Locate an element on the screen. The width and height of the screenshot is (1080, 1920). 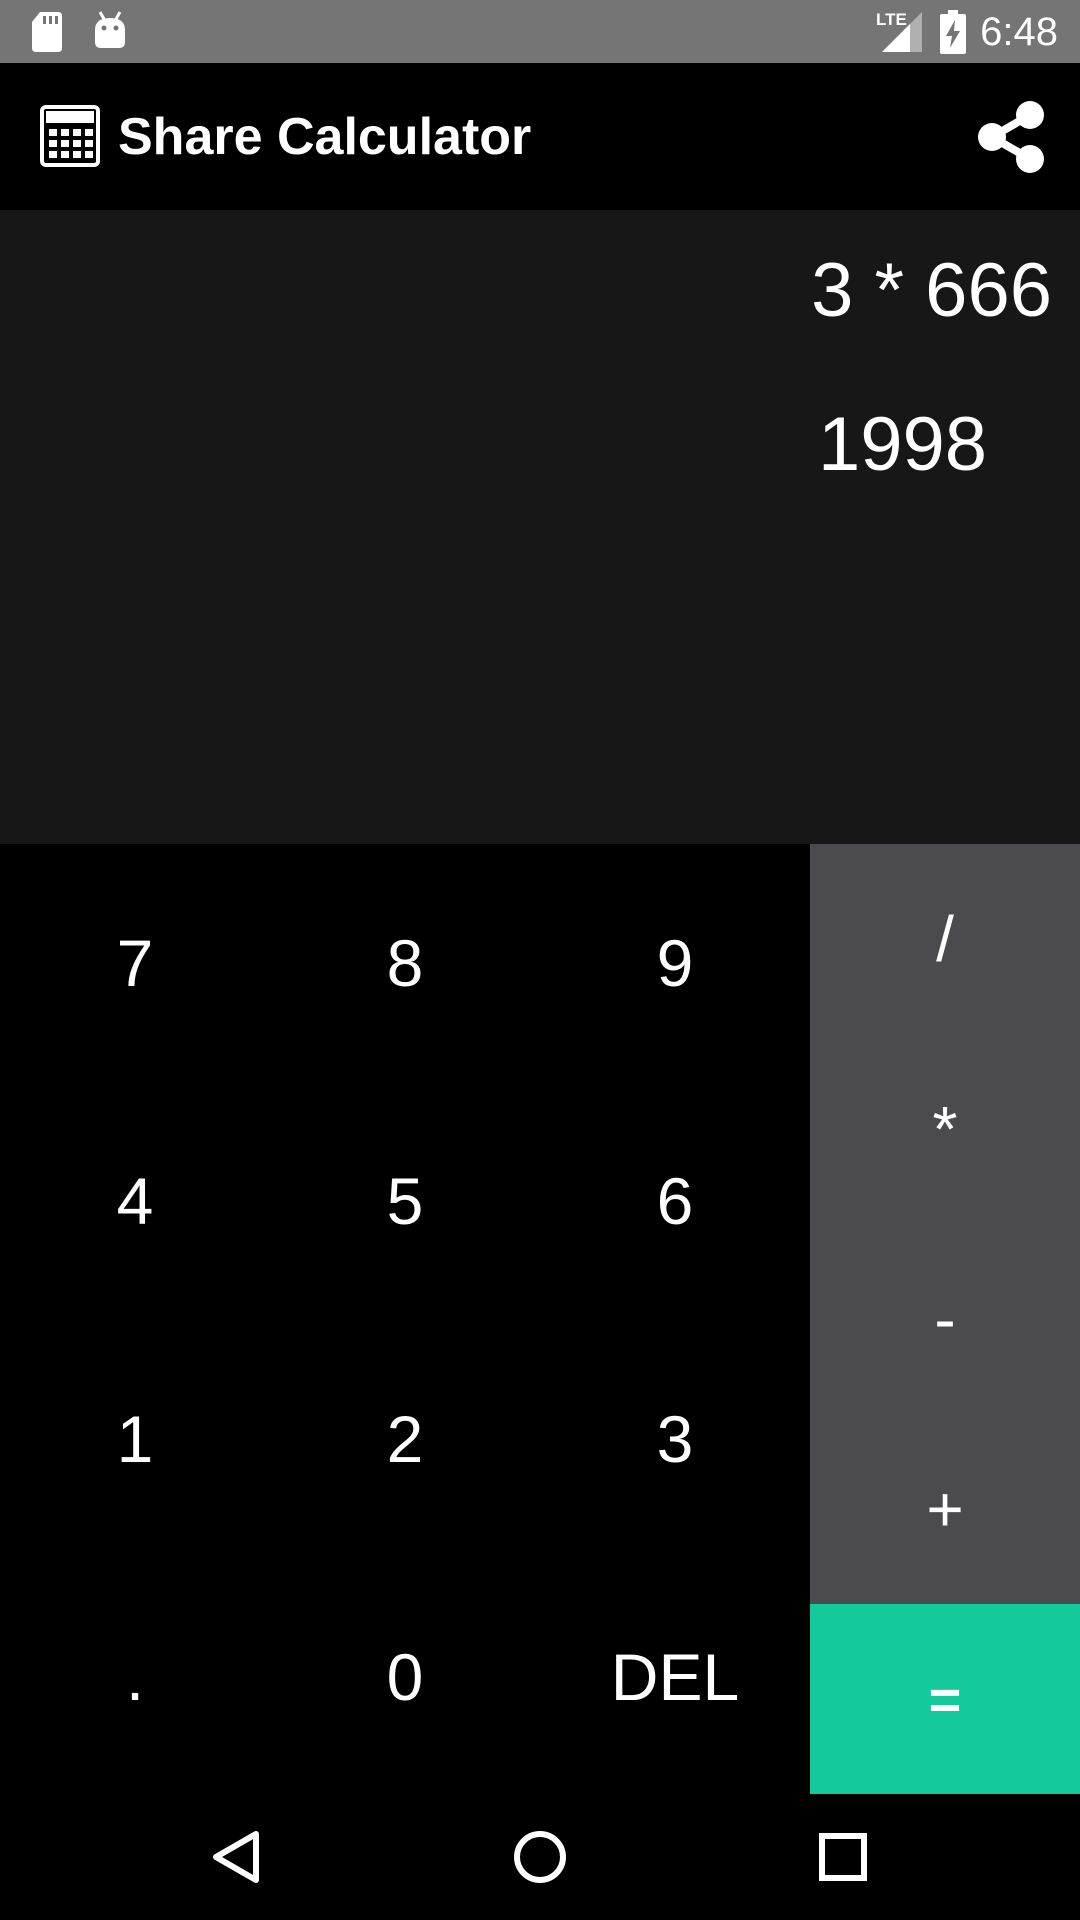
home-icon is located at coordinates (540, 1857).